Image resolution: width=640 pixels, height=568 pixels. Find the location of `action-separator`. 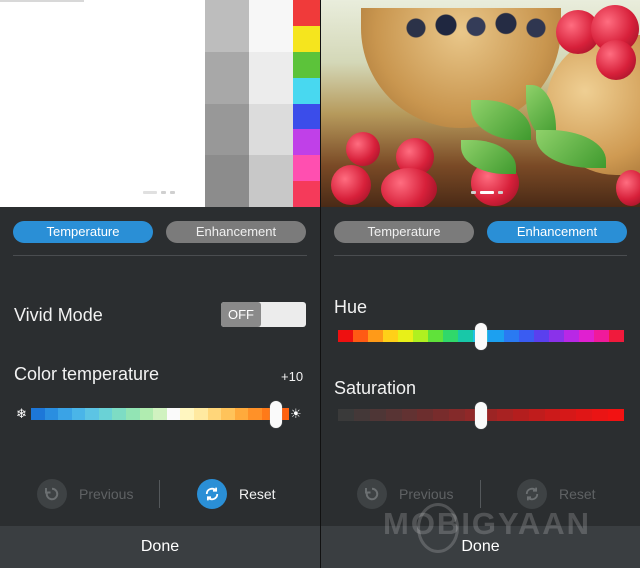

action-separator is located at coordinates (159, 494).